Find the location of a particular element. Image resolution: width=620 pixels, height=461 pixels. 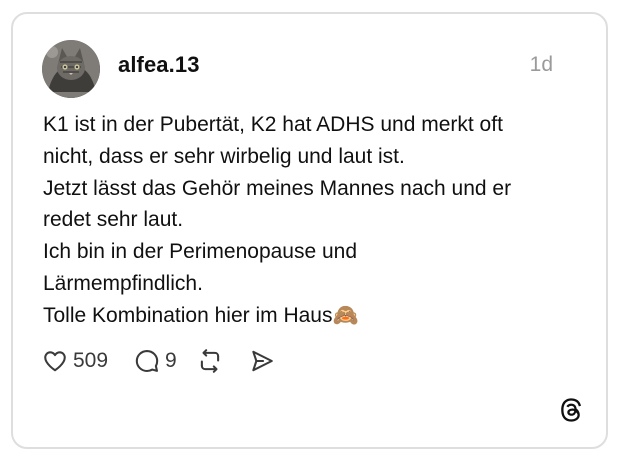

like-count: 509 is located at coordinates (91, 360).